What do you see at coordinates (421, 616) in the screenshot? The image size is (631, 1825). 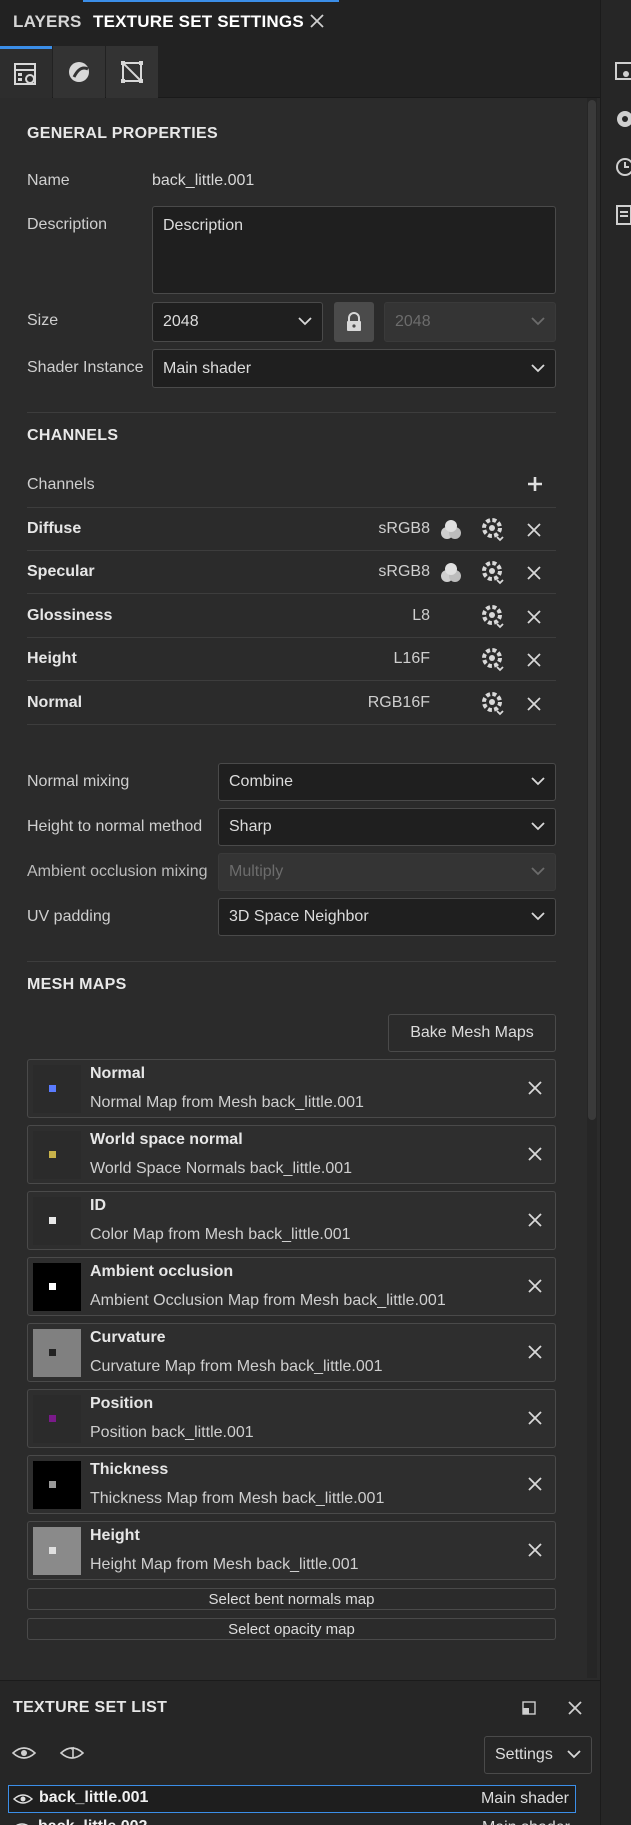 I see `channel-format: L8` at bounding box center [421, 616].